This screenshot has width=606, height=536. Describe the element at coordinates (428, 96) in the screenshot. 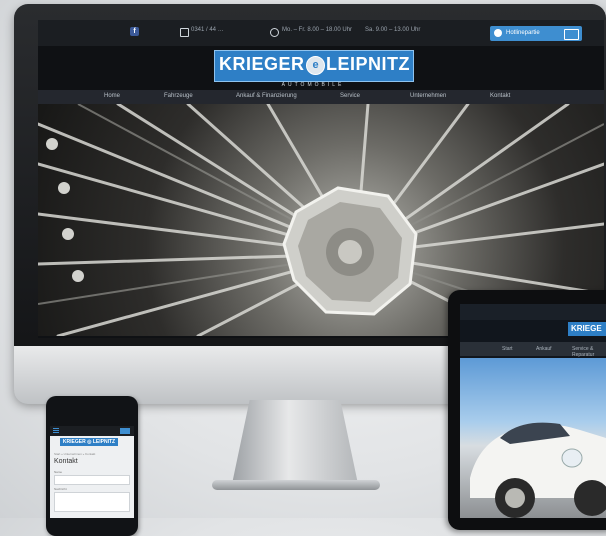

I see `nav-item-unternehmen: Unternehmen` at that location.